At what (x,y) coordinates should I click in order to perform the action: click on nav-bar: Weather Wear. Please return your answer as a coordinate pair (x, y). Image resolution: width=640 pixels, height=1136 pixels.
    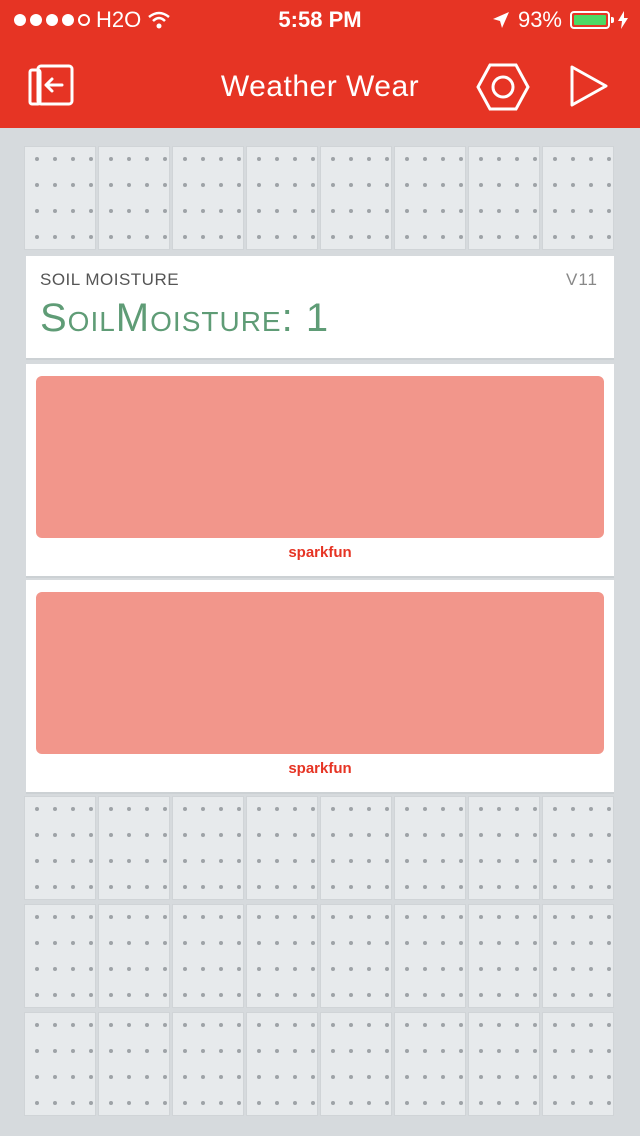
    Looking at the image, I should click on (320, 84).